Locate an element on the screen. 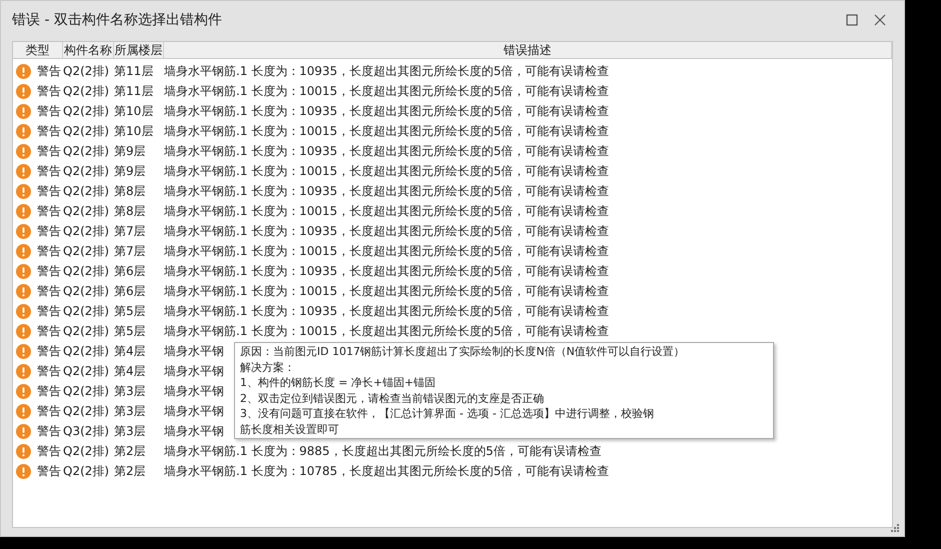 Image resolution: width=941 pixels, height=549 pixels. table-cell: 墙身水平钢筋.1 长度为：9885，长度超出其图元所绘长度的5倍，可能有误请检查 is located at coordinates (383, 451).